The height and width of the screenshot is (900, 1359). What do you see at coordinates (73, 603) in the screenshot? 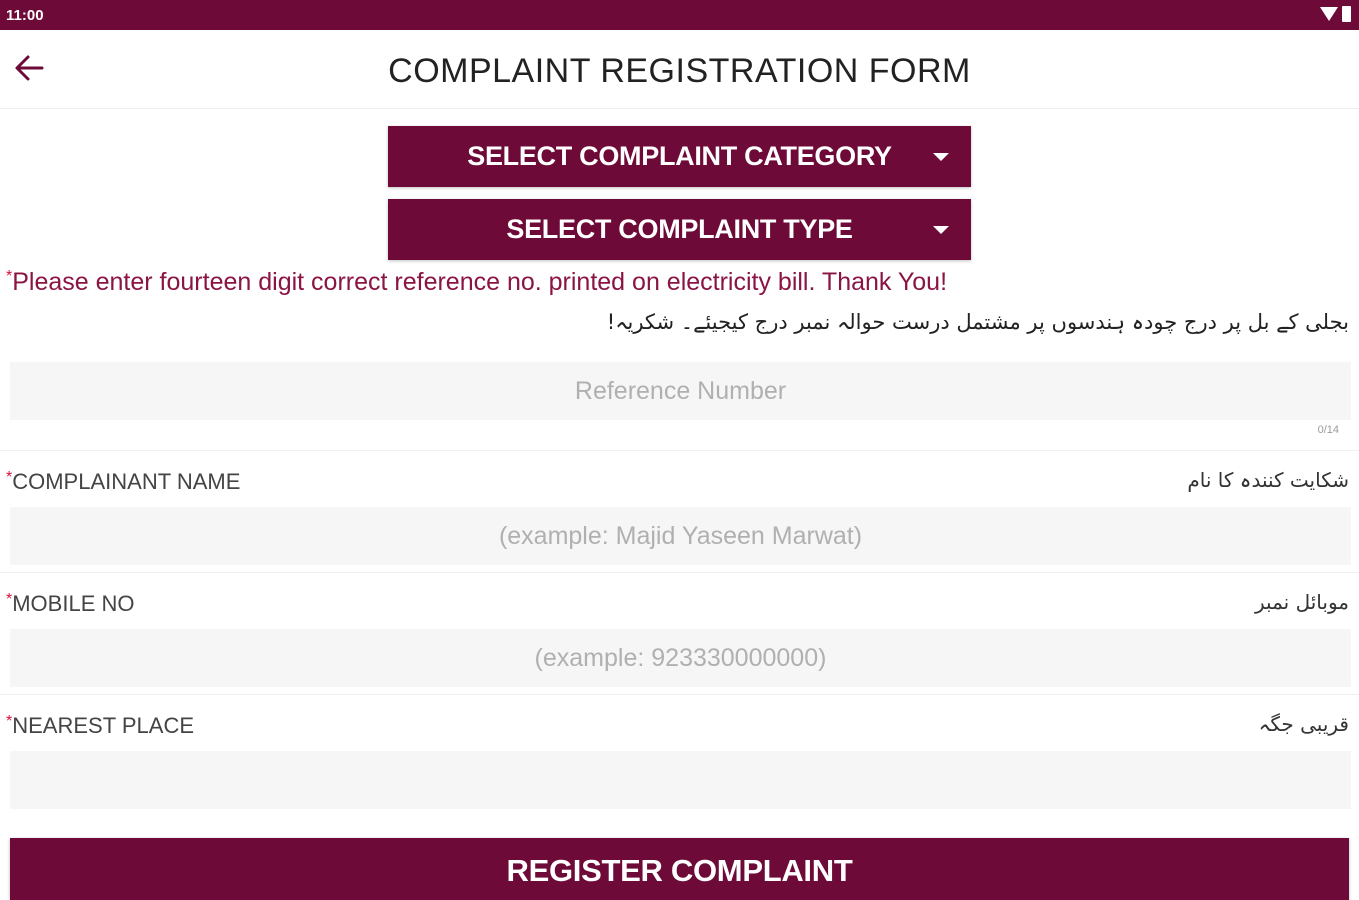
I see `mobile-no-label-text: MOBILE NO` at bounding box center [73, 603].